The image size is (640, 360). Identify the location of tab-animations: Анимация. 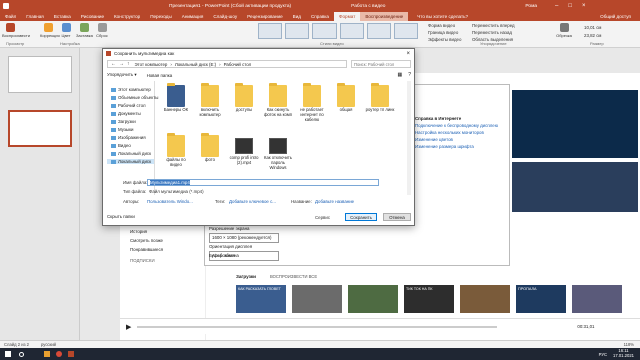
(193, 16).